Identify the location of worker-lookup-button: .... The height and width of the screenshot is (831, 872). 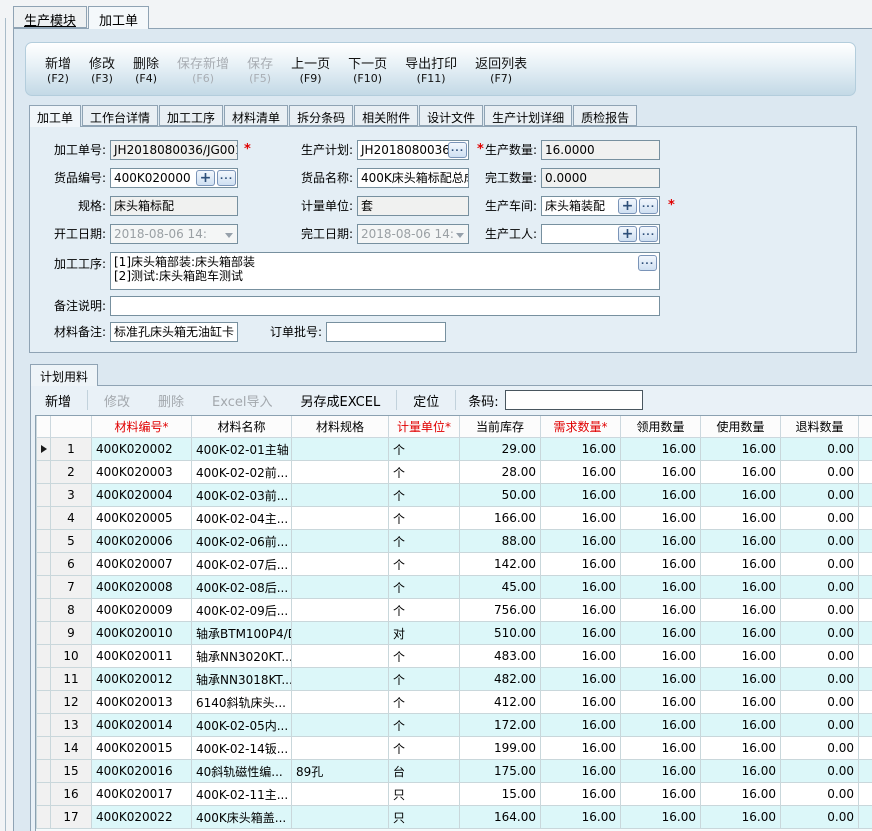
(648, 234).